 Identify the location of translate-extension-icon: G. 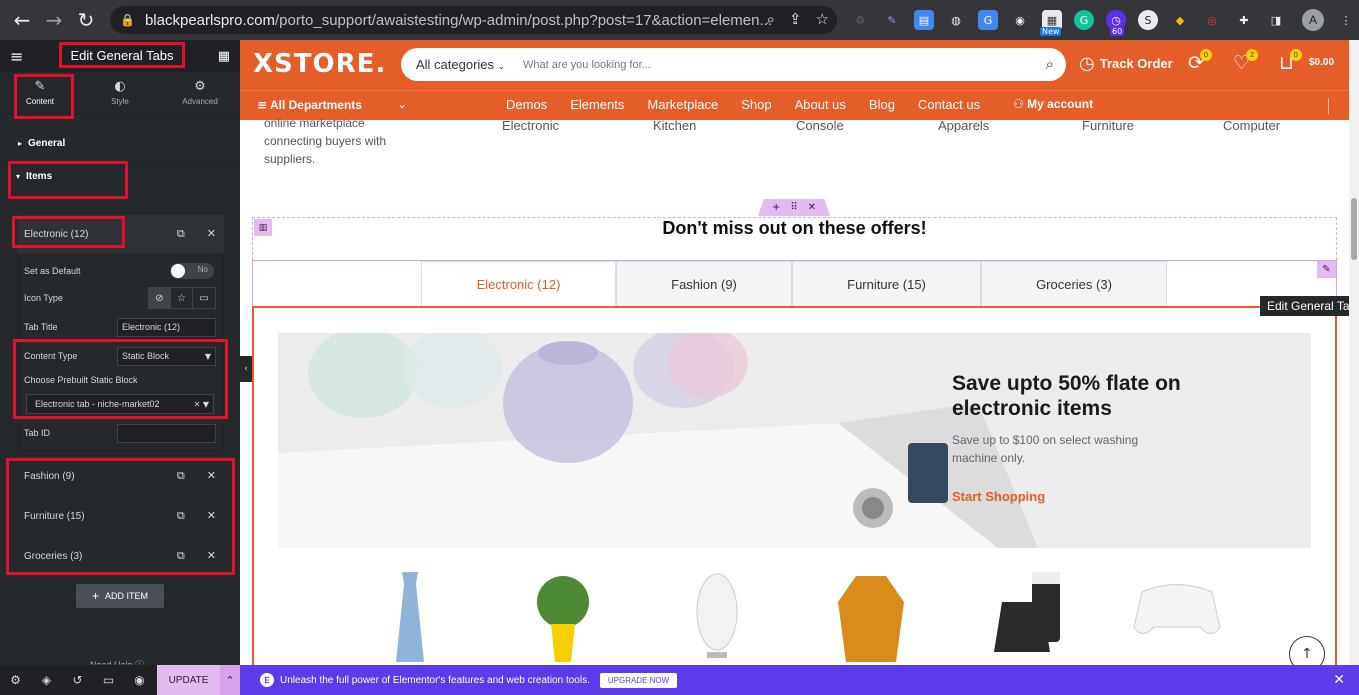
(988, 20).